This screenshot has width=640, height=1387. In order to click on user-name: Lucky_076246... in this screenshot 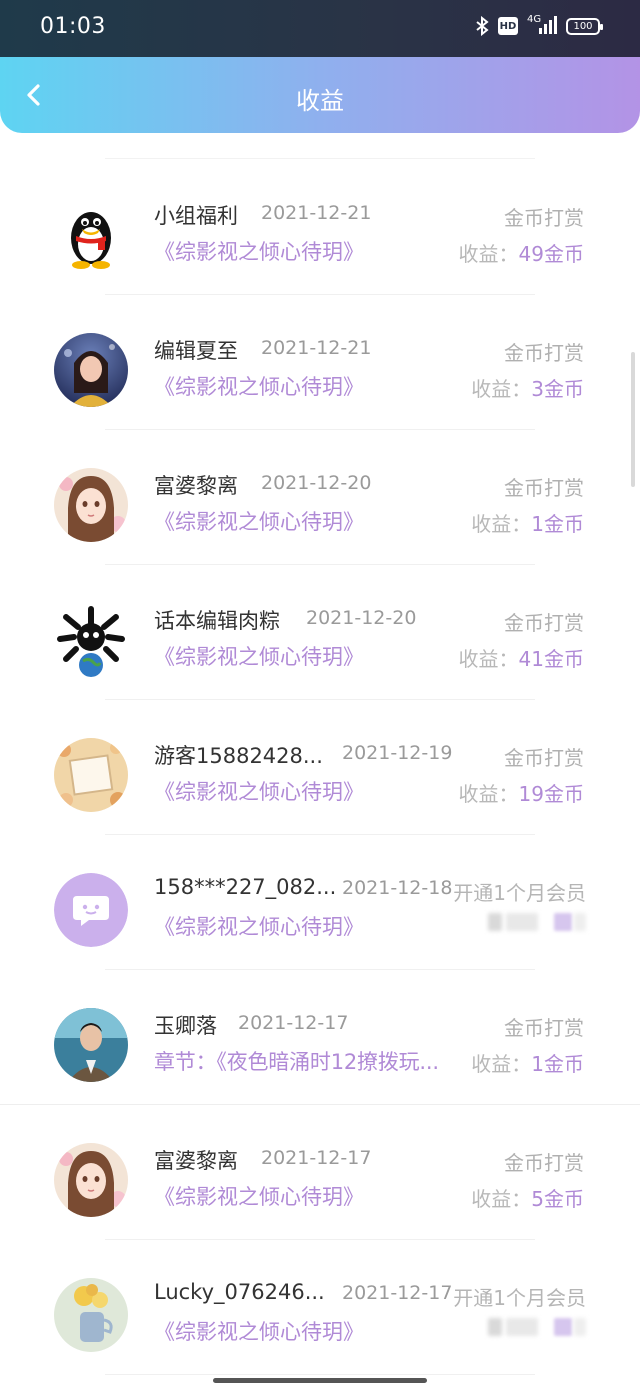, I will do `click(239, 1292)`.